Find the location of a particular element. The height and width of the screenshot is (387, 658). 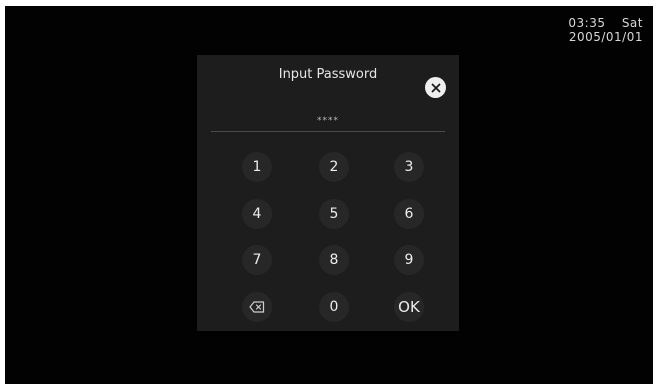

key-2: 2 is located at coordinates (334, 167).